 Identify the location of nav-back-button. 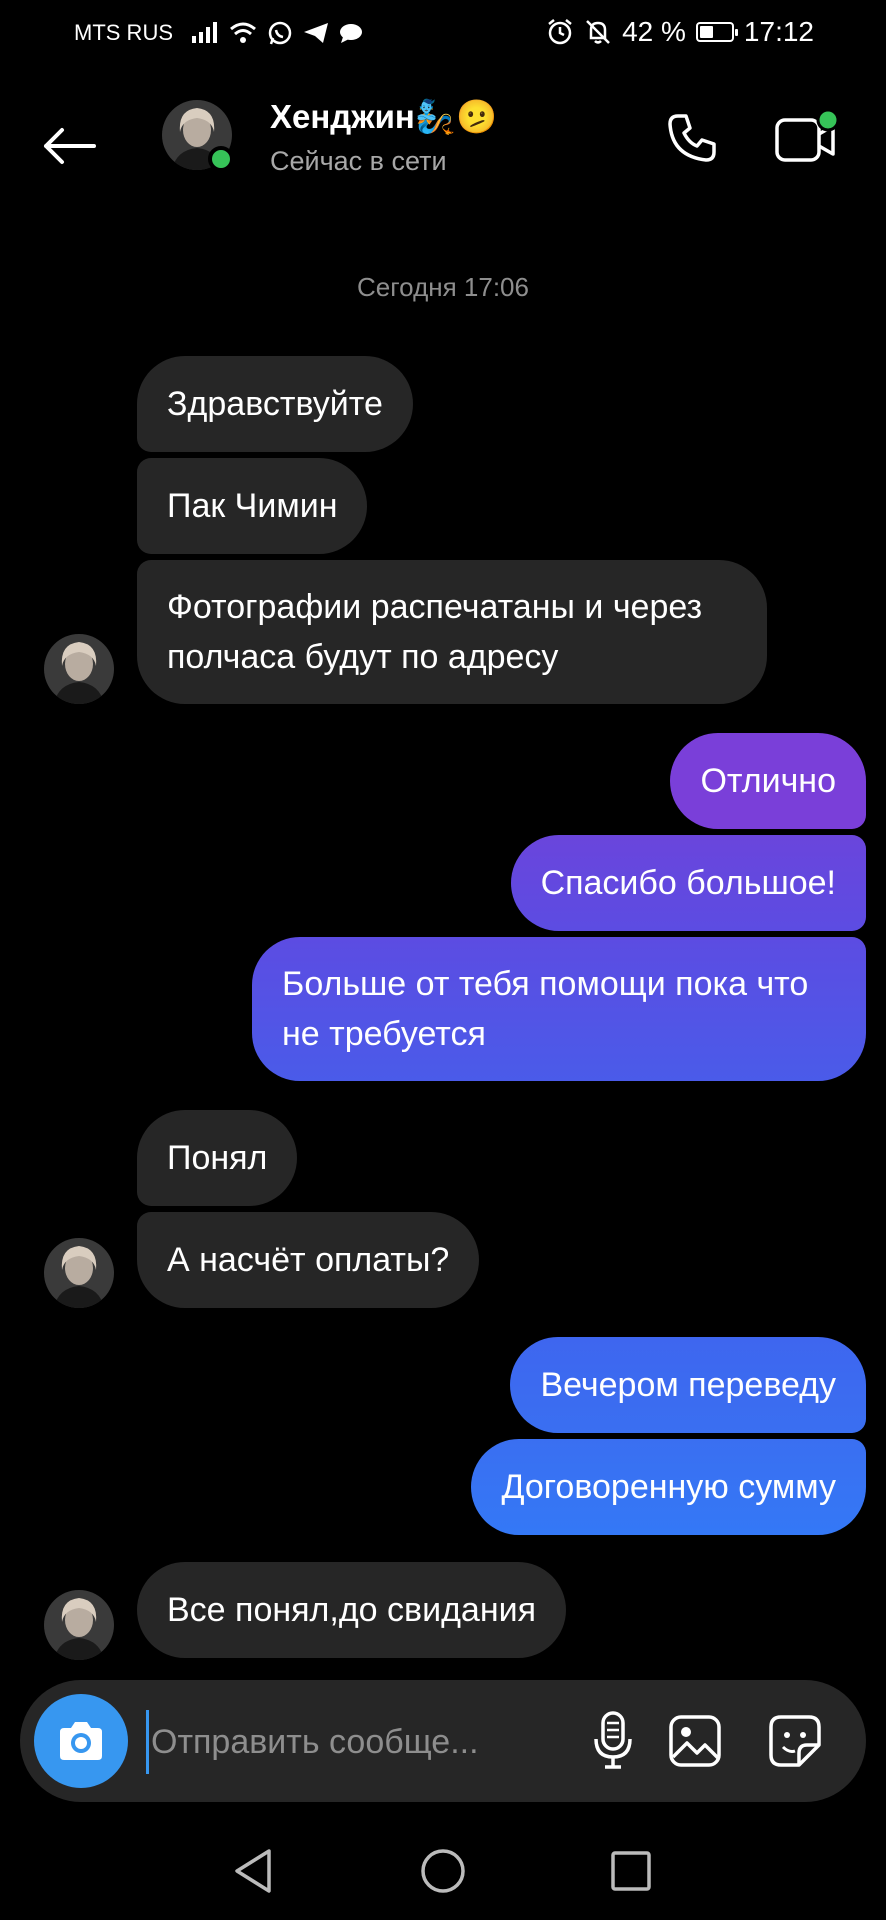
(253, 1871).